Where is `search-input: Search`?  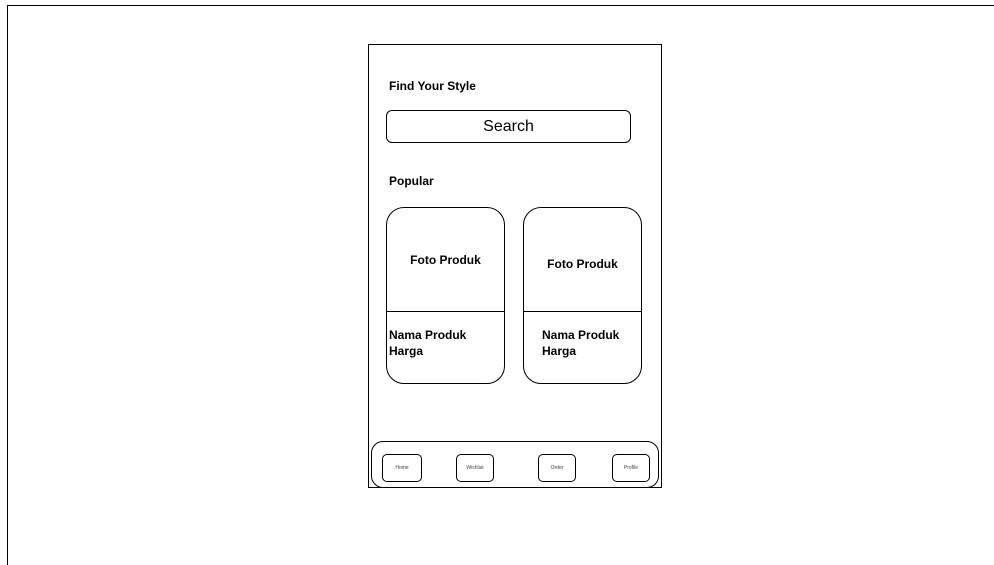 search-input: Search is located at coordinates (508, 126).